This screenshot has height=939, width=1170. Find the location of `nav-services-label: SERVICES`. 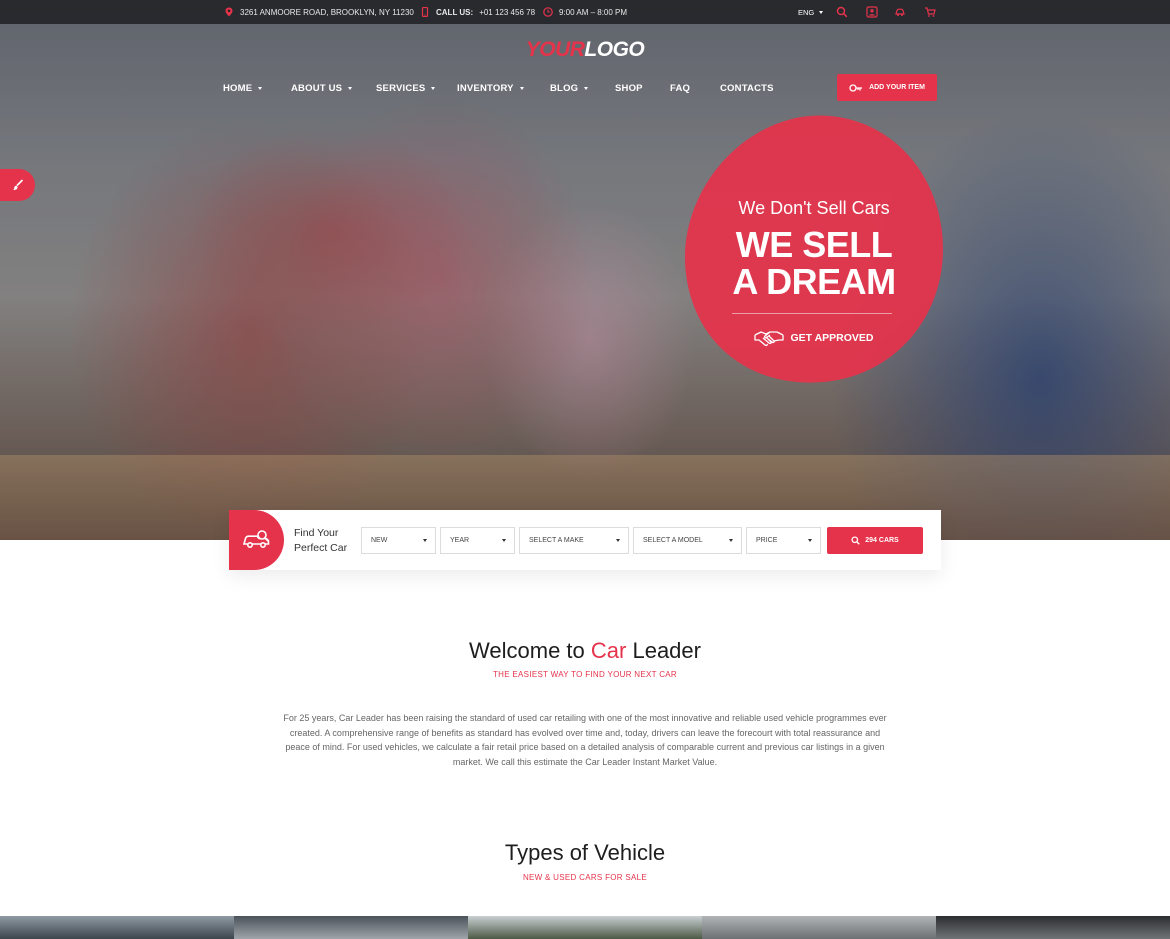

nav-services-label: SERVICES is located at coordinates (401, 88).